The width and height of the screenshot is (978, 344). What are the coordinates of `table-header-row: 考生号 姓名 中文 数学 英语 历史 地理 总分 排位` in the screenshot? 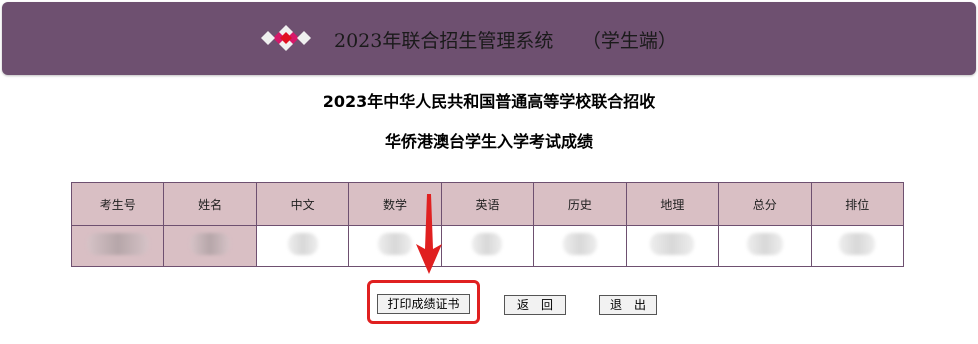 It's located at (487, 204).